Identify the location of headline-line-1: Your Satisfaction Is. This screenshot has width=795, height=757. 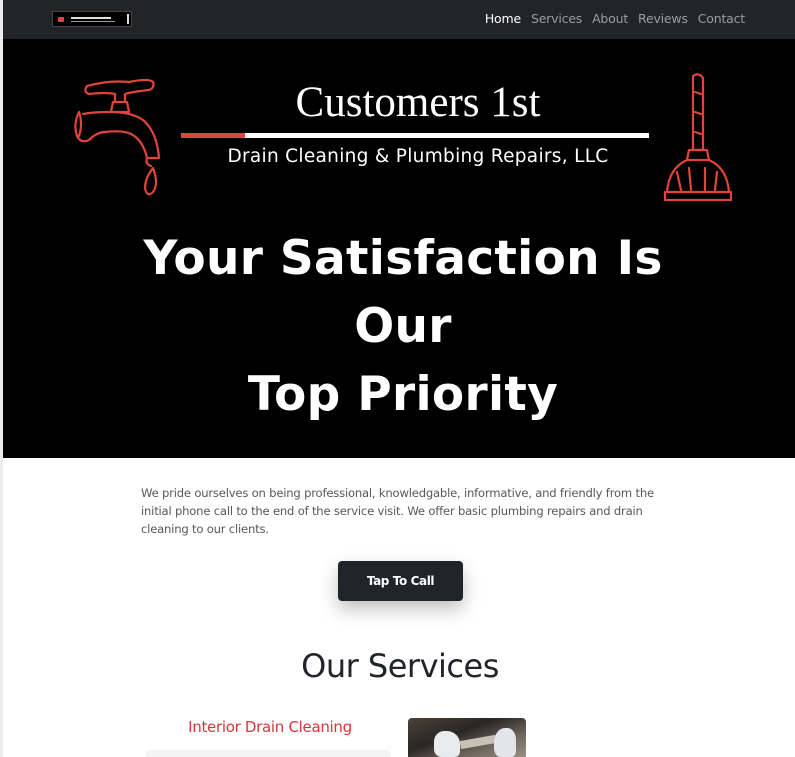
(403, 258).